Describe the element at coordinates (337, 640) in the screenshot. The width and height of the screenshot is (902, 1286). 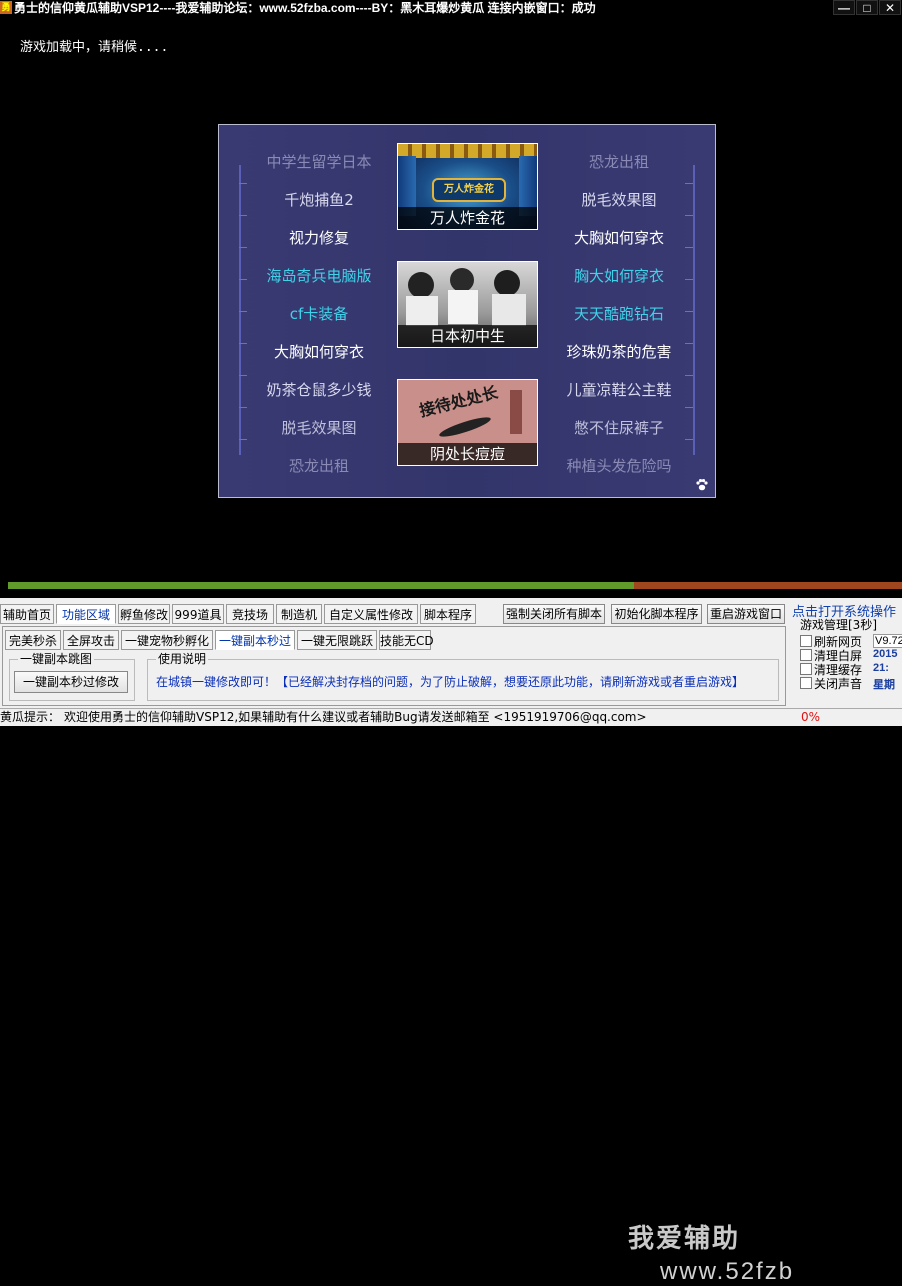
I see `sub-tab: 一键无限跳跃` at that location.